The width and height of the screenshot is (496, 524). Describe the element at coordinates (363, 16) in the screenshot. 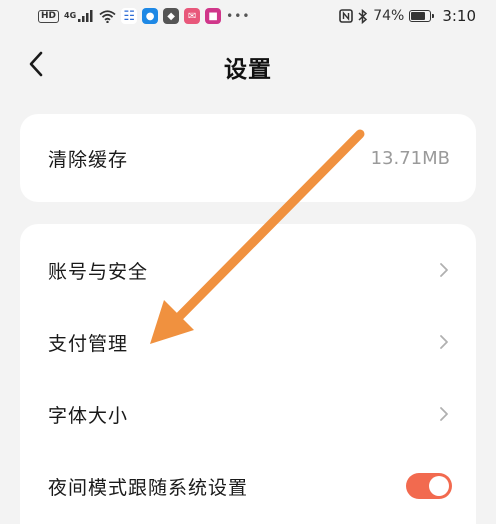

I see `bluetooth-icon` at that location.